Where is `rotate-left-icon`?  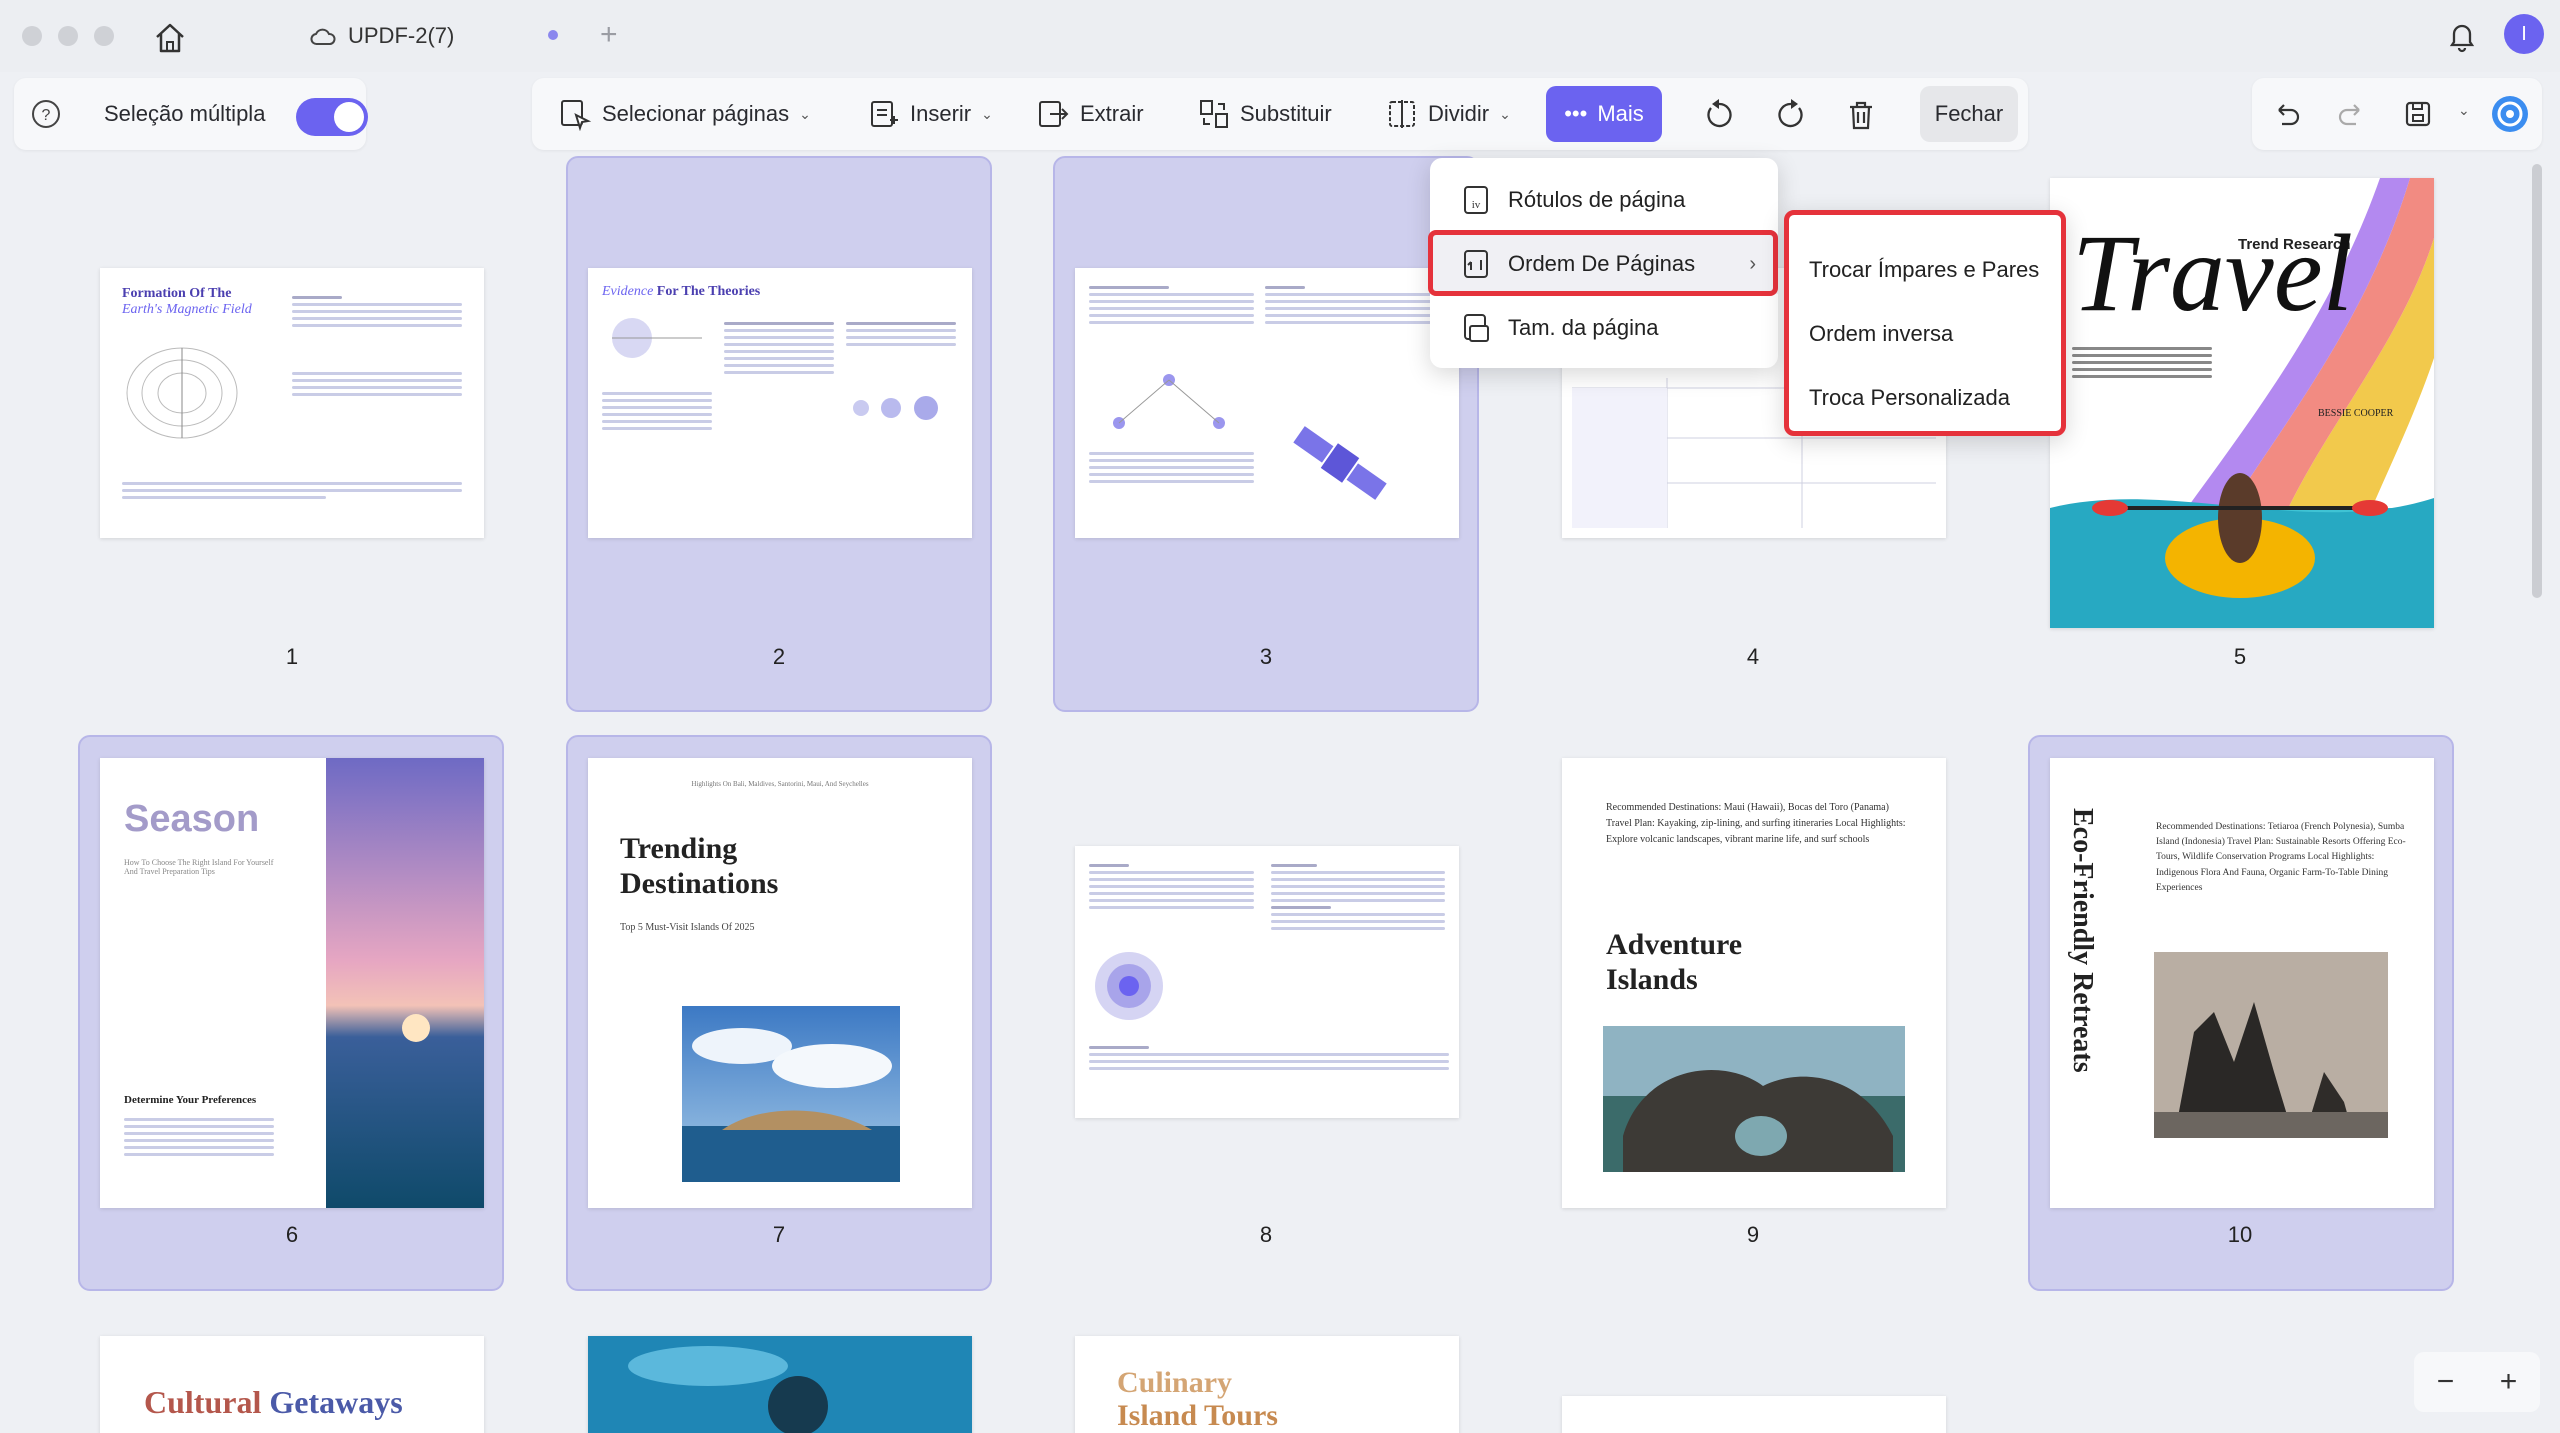
rotate-left-icon is located at coordinates (1719, 115).